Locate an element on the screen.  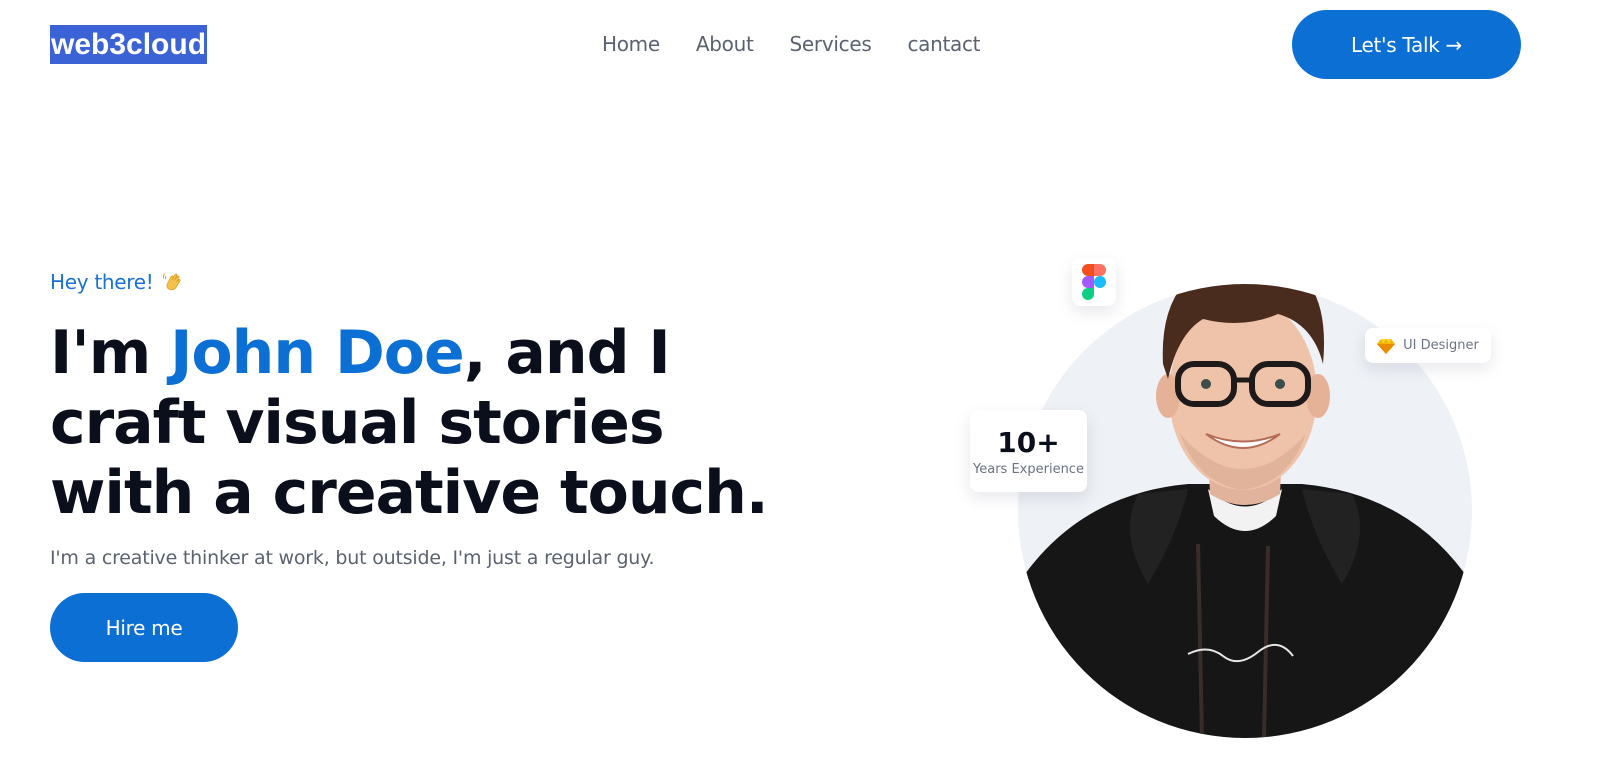
experience-value: 10+ is located at coordinates (1028, 442).